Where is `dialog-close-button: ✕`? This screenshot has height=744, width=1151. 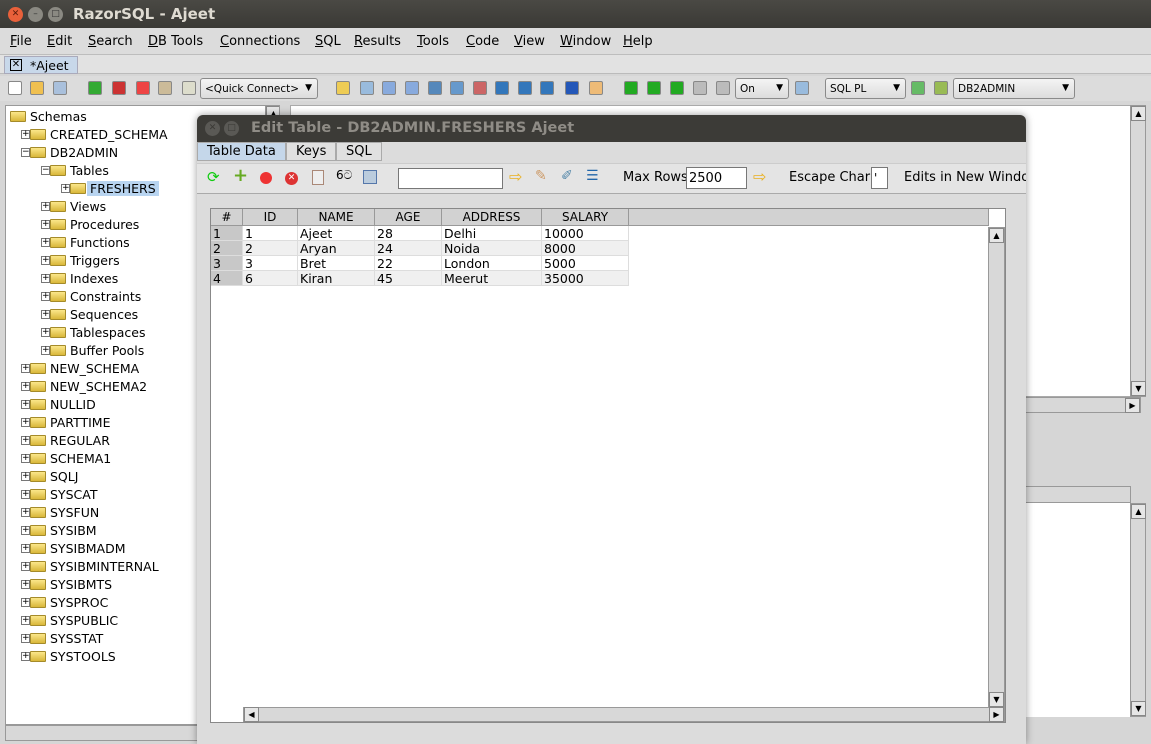 dialog-close-button: ✕ is located at coordinates (212, 128).